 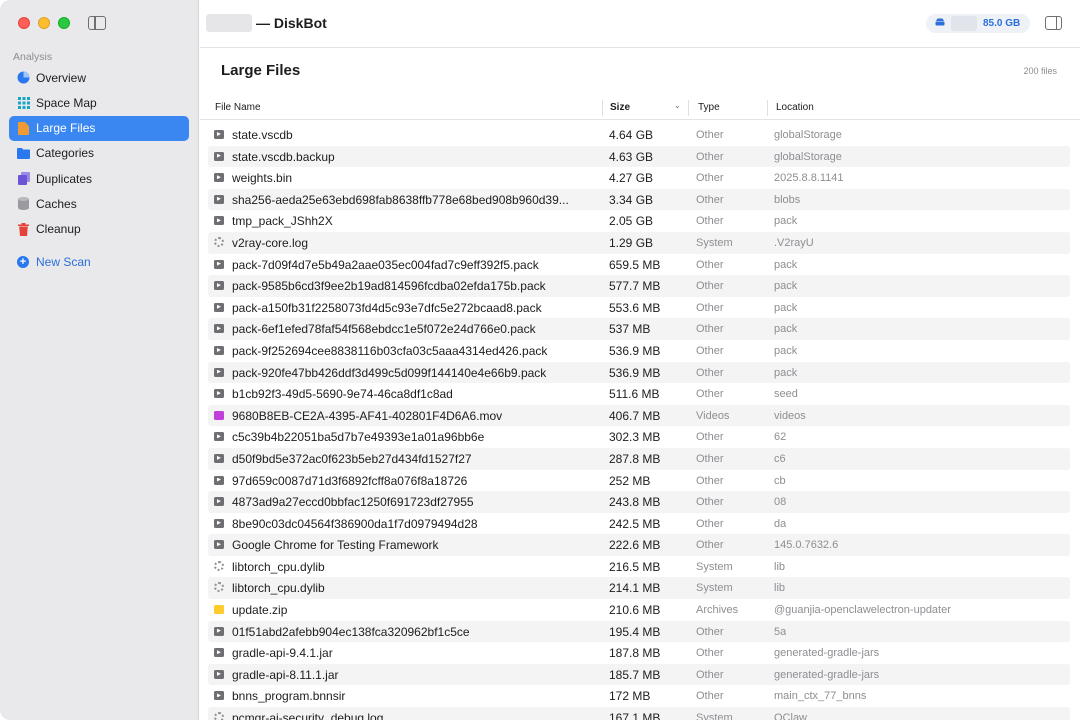 I want to click on file-name-cell: gradle-api-8.11.1.jar, so click(x=285, y=674).